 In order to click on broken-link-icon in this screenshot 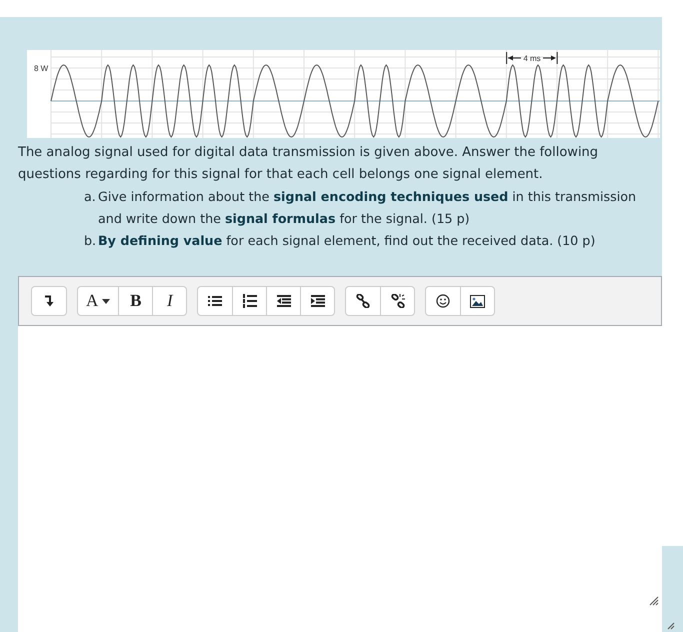, I will do `click(397, 301)`.